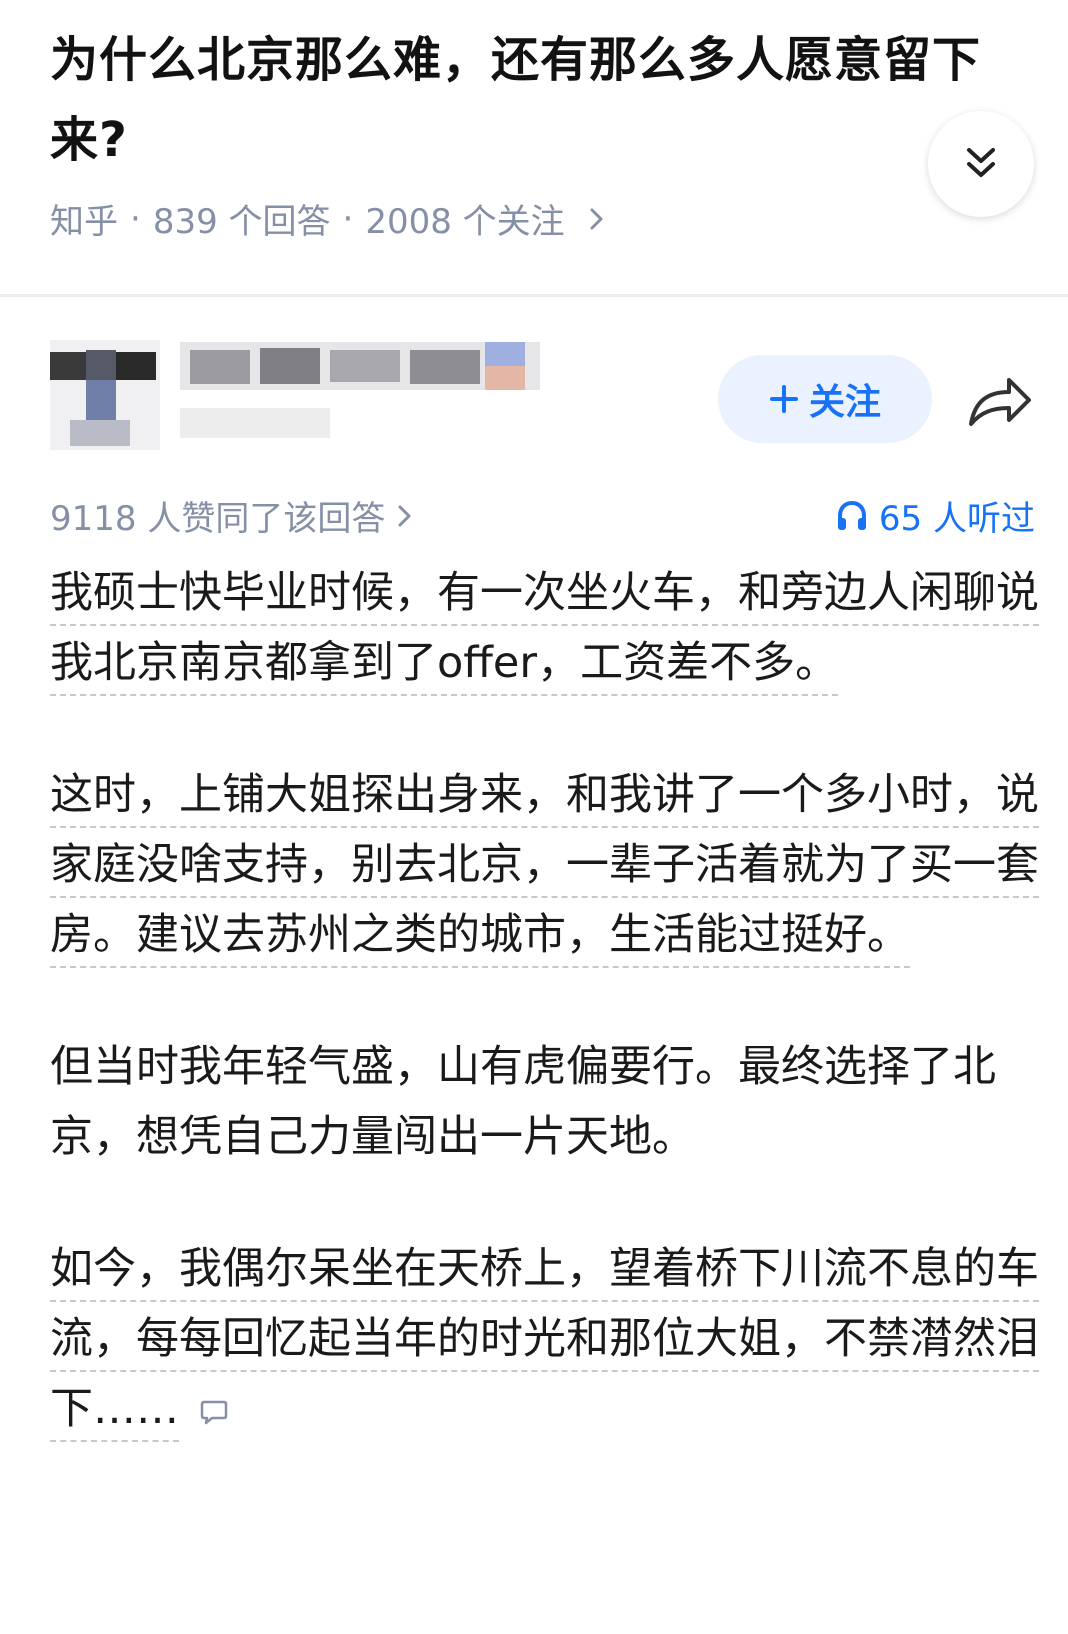 The image size is (1068, 1634). I want to click on comment-icon, so click(214, 1412).